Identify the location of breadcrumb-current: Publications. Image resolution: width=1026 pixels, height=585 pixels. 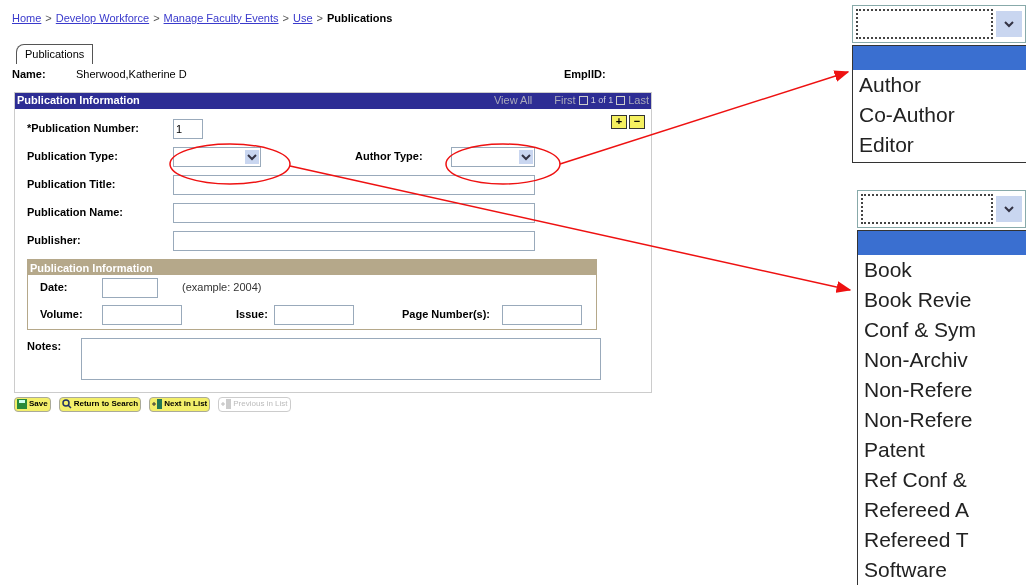
(359, 18).